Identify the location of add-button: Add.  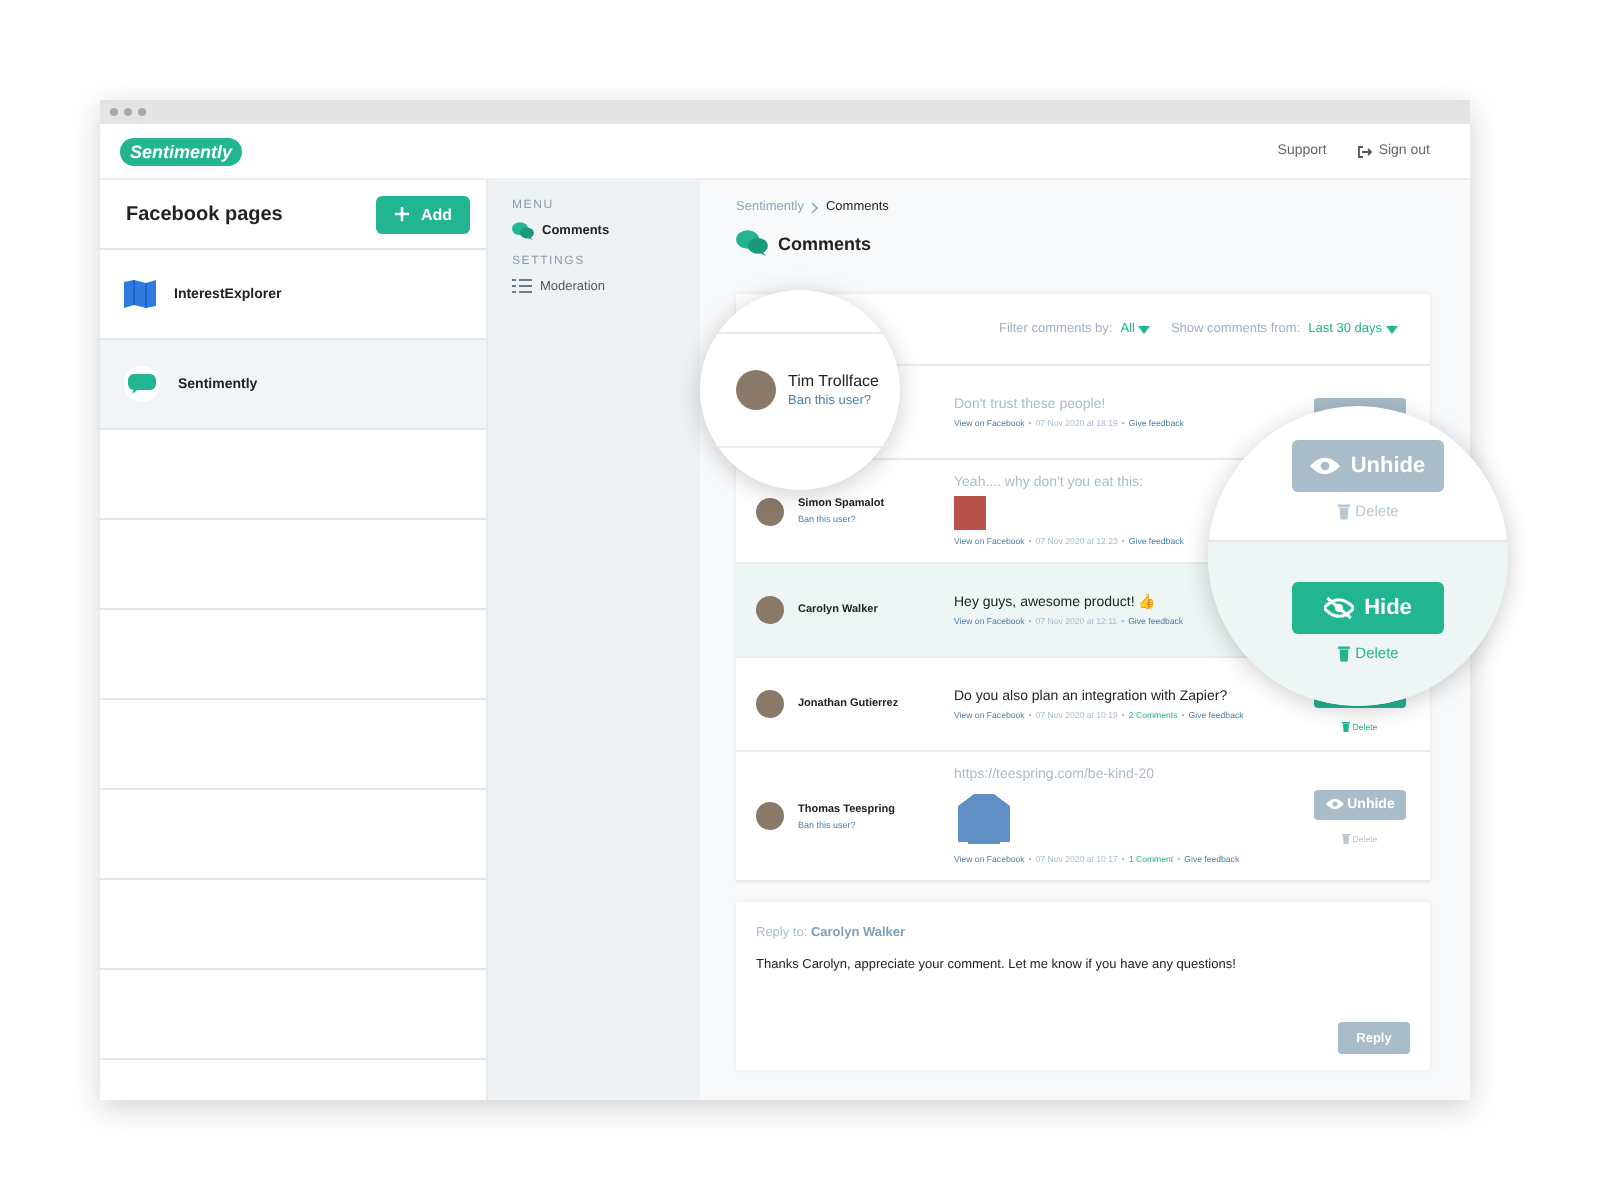
(423, 214).